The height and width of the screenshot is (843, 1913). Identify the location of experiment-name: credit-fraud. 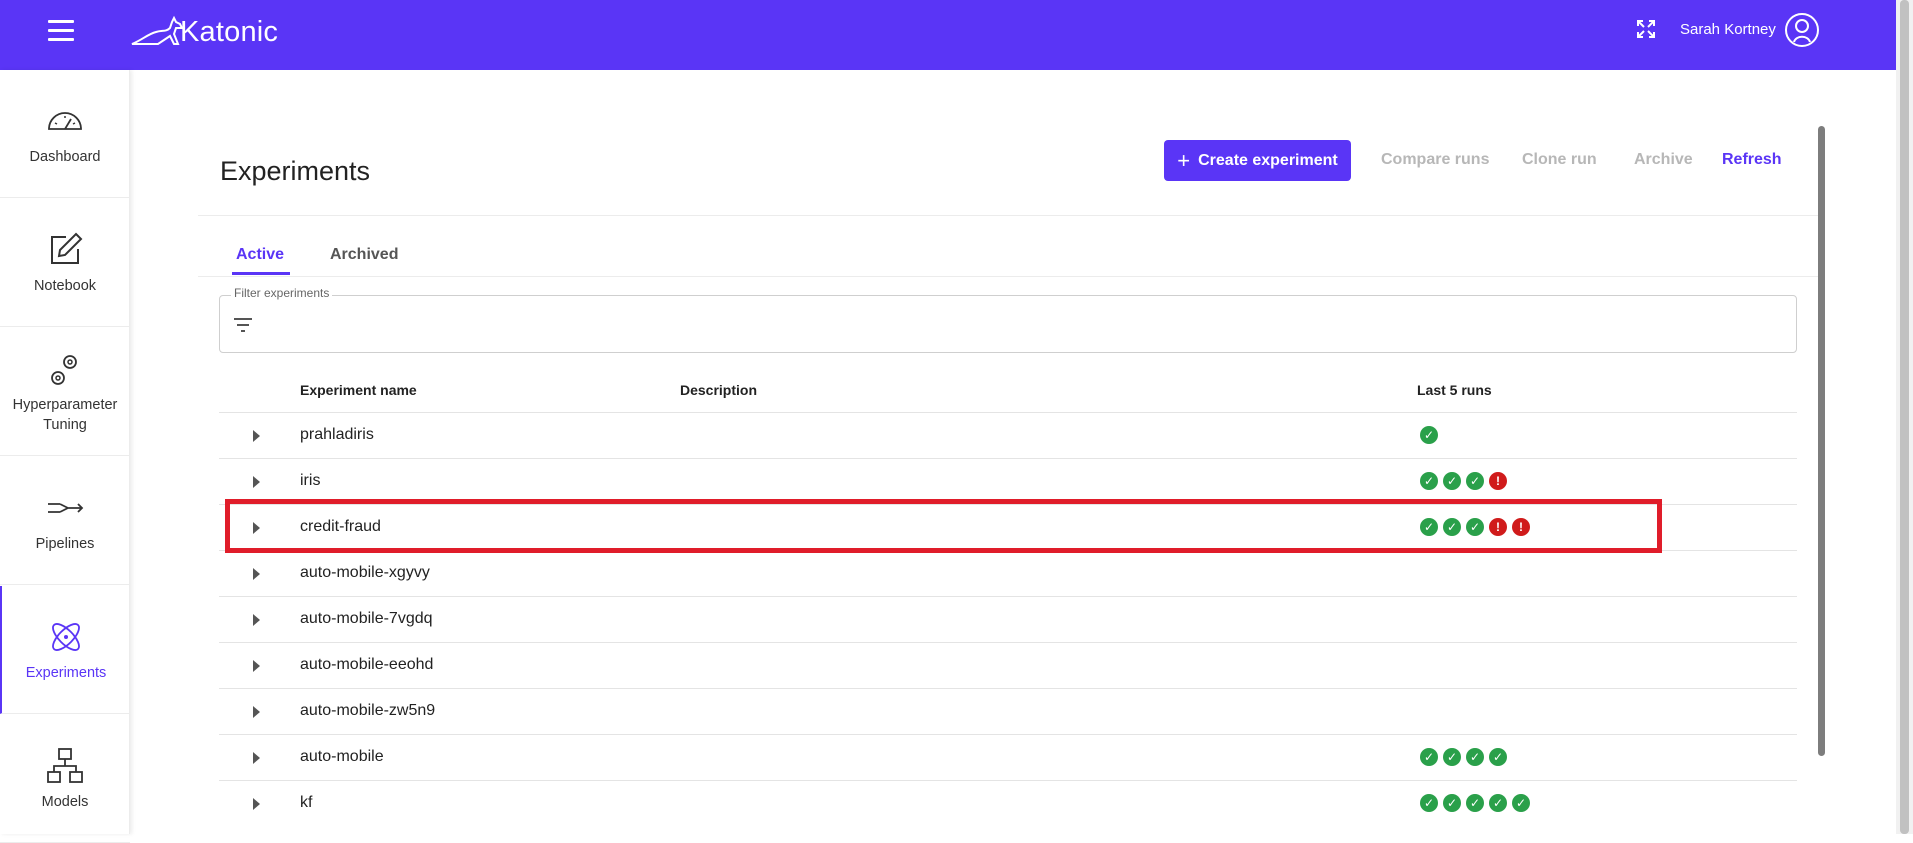
(340, 527).